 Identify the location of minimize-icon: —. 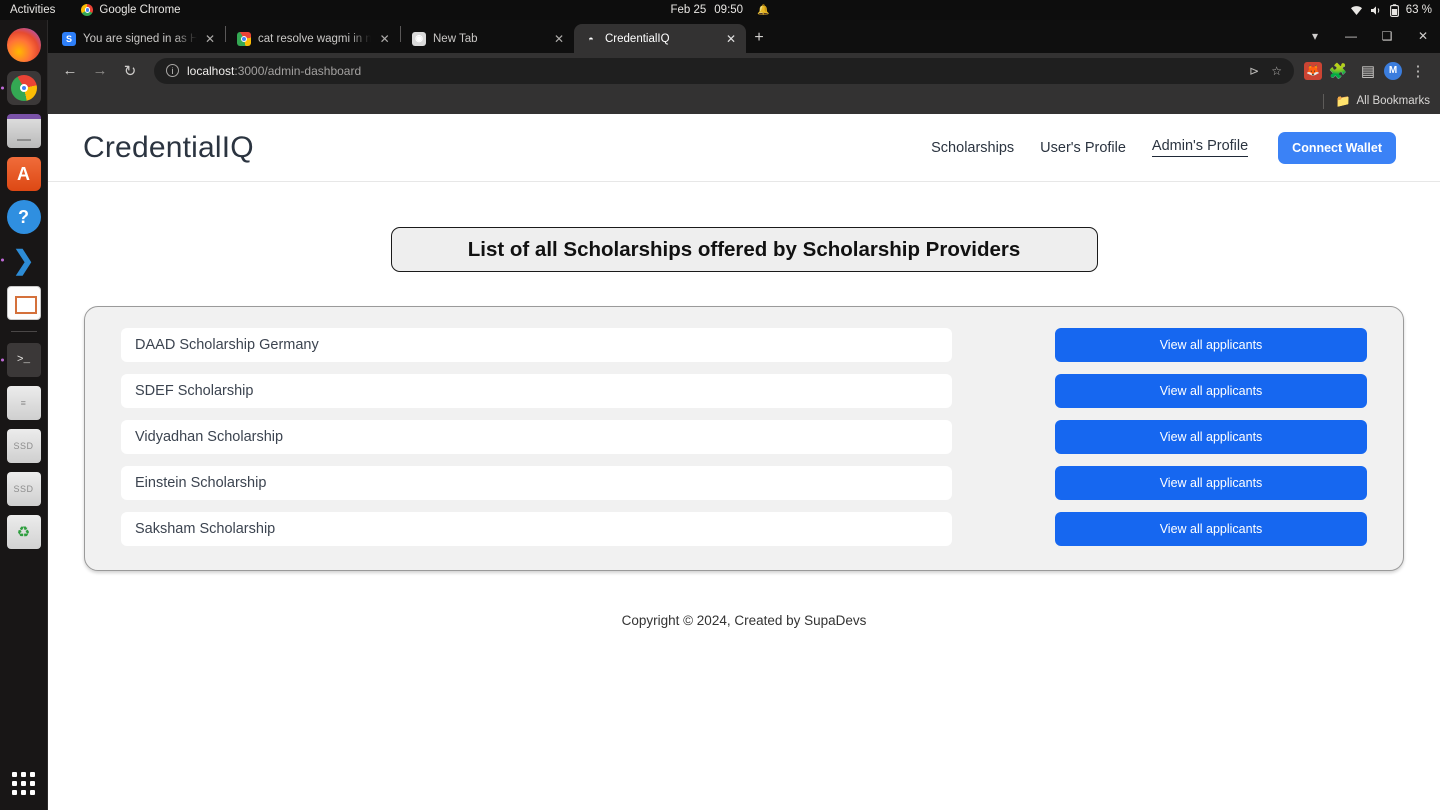
(1351, 36).